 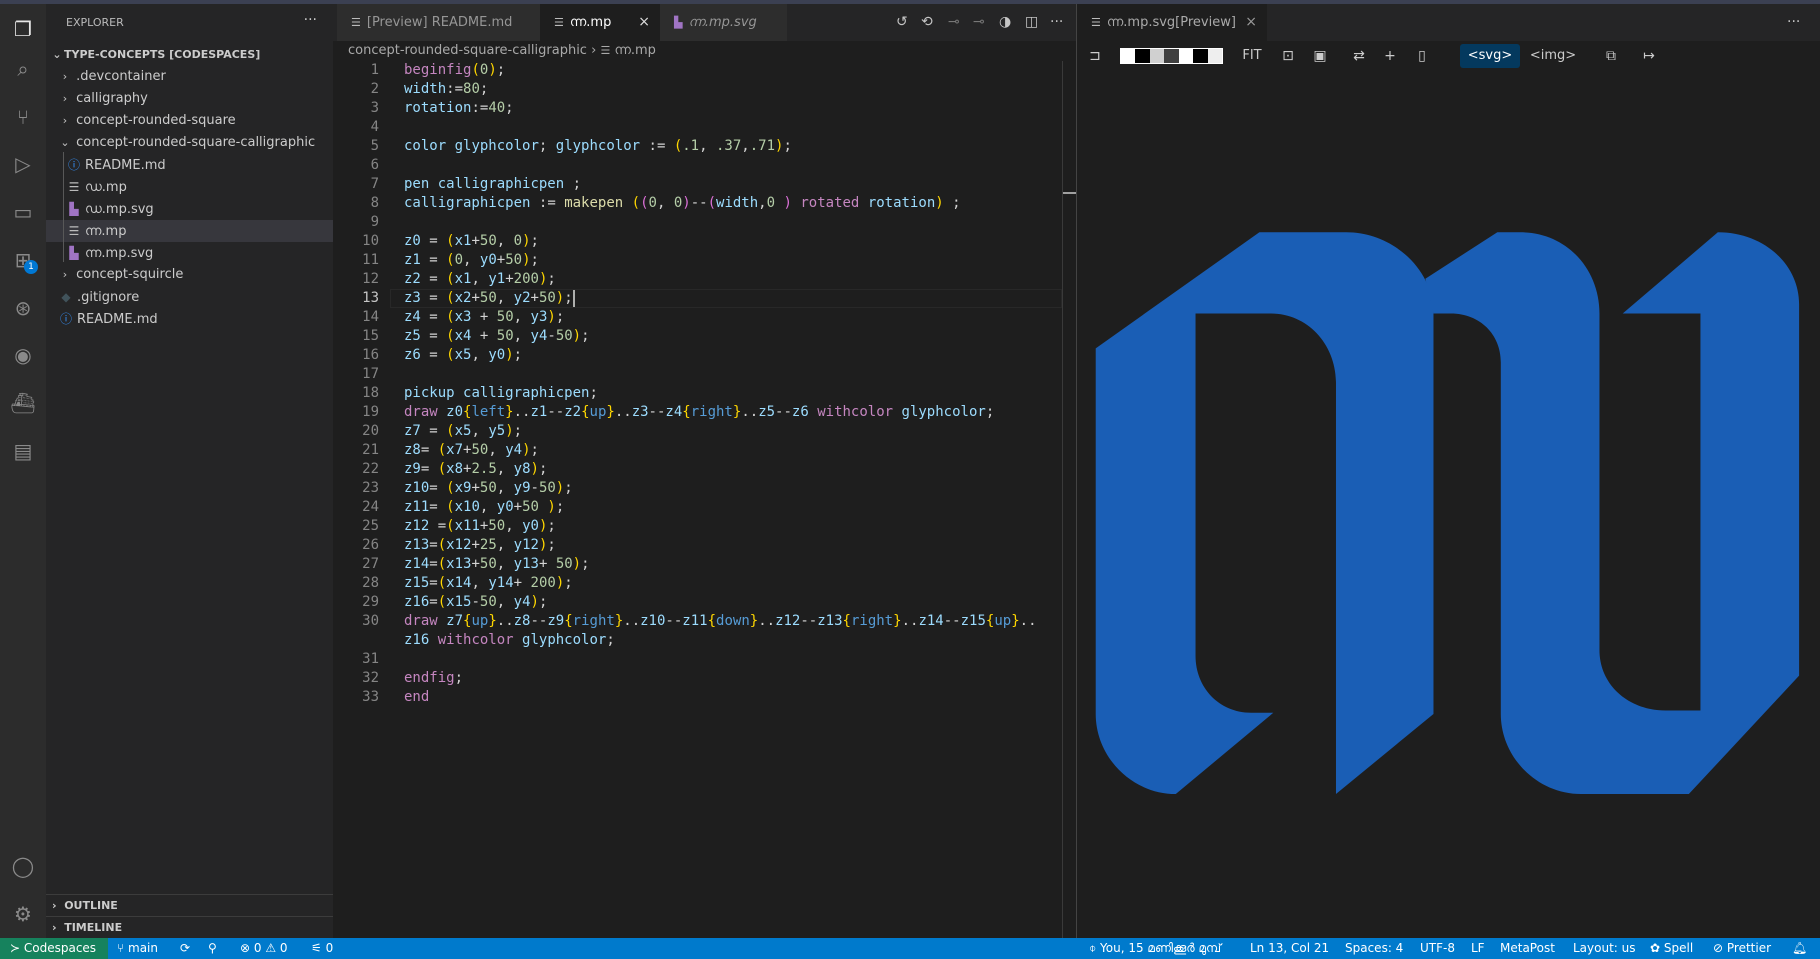 I want to click on workspace-root: ⌄ TYPE-CONCEPTS [CODESPACES], so click(x=189, y=55).